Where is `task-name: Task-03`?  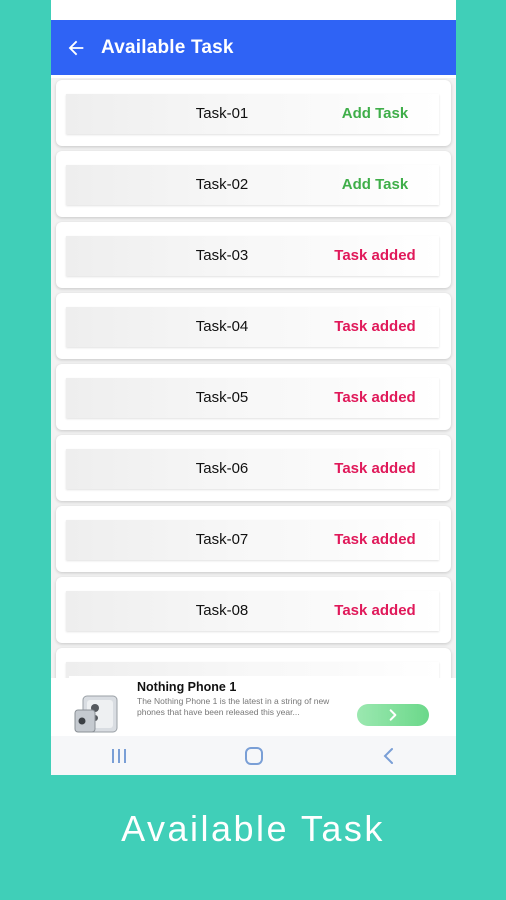
task-name: Task-03 is located at coordinates (222, 255).